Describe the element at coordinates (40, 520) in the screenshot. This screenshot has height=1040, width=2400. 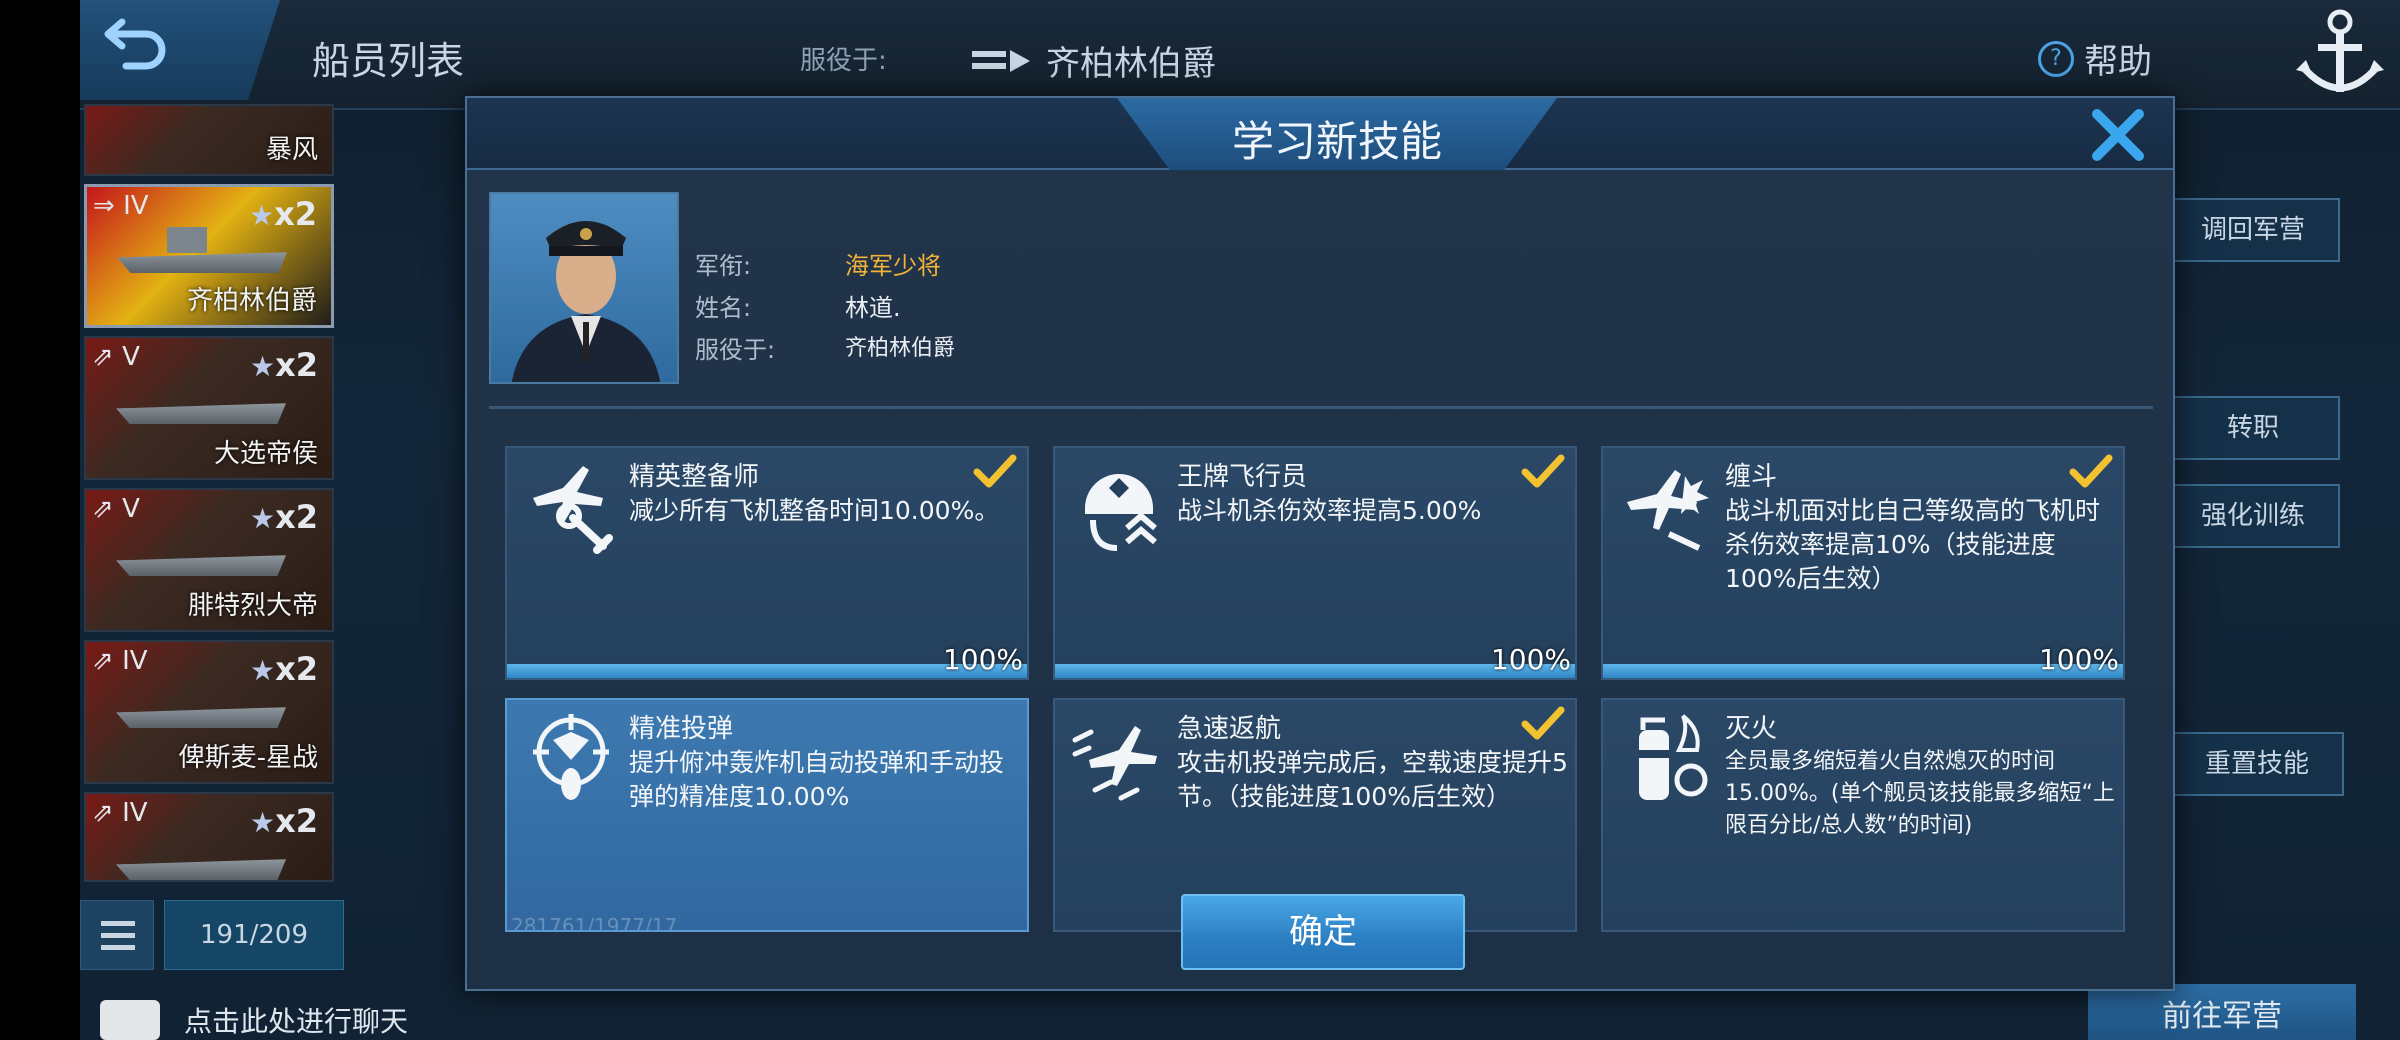
I see `left-letterbox` at that location.